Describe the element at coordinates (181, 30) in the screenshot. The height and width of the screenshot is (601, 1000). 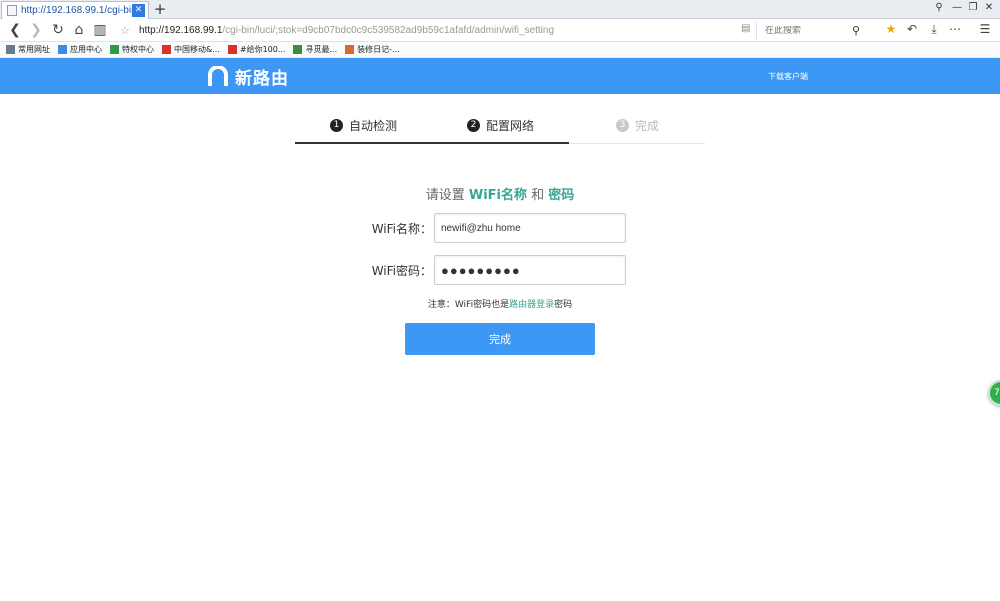
I see `url-host: http://192.168.99.1` at that location.